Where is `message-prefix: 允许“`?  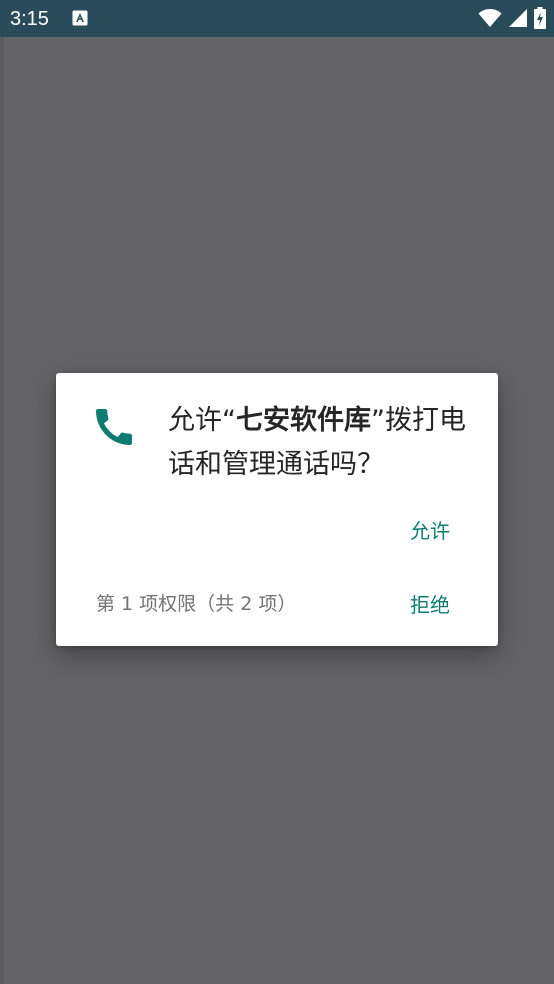
message-prefix: 允许“ is located at coordinates (202, 420).